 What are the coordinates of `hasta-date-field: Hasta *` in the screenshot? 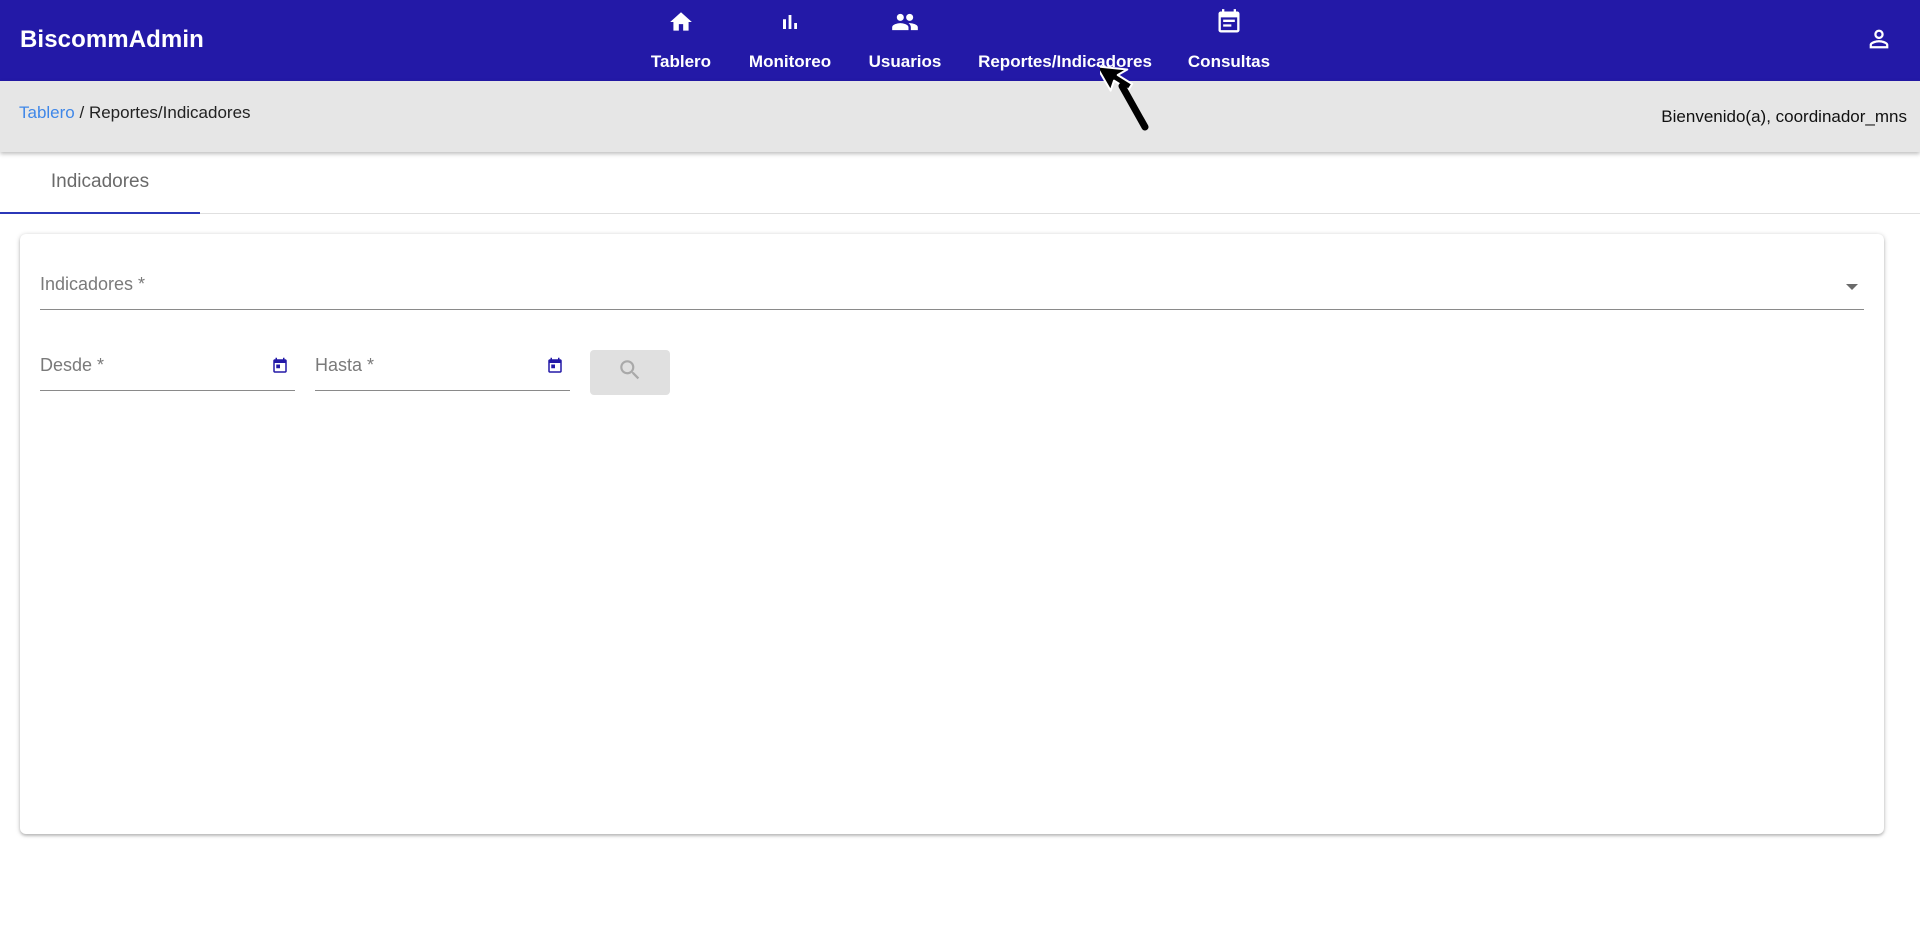 It's located at (442, 373).